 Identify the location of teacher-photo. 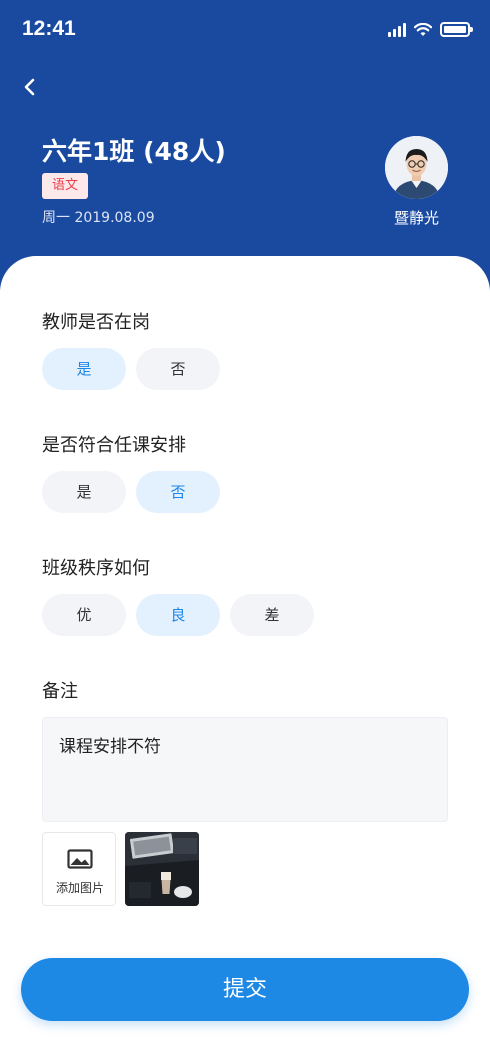
(416, 167).